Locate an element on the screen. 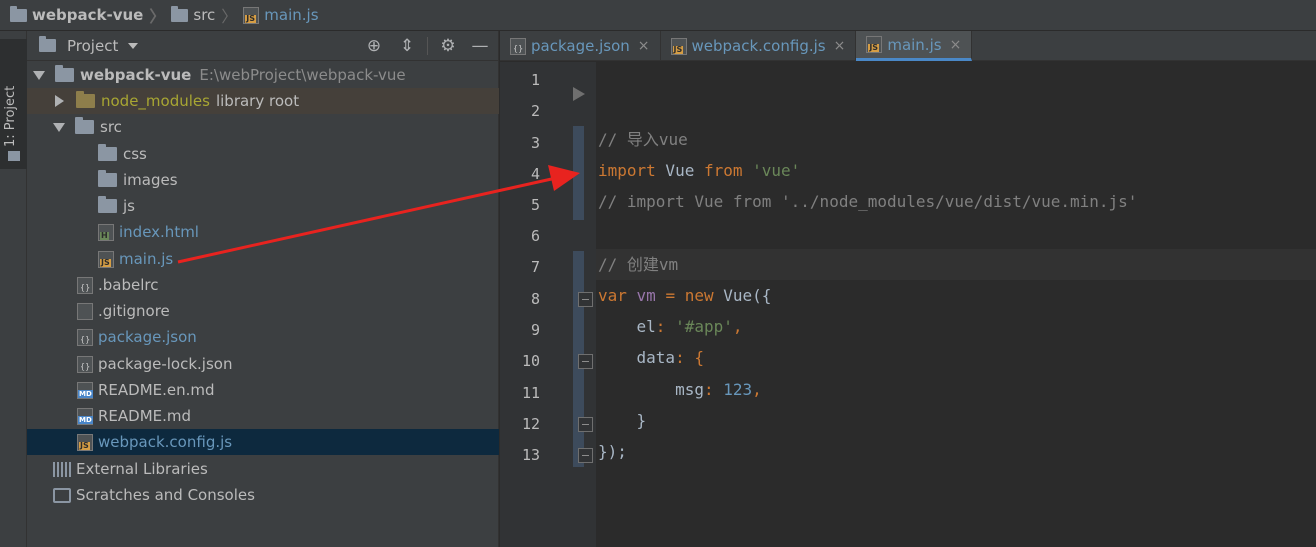  breadcrumb-project-label: webpack-vue is located at coordinates (88, 15).